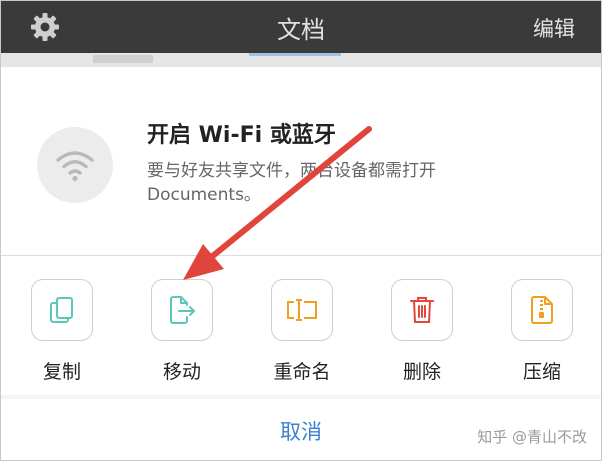  I want to click on copy-label: 复制, so click(61, 372).